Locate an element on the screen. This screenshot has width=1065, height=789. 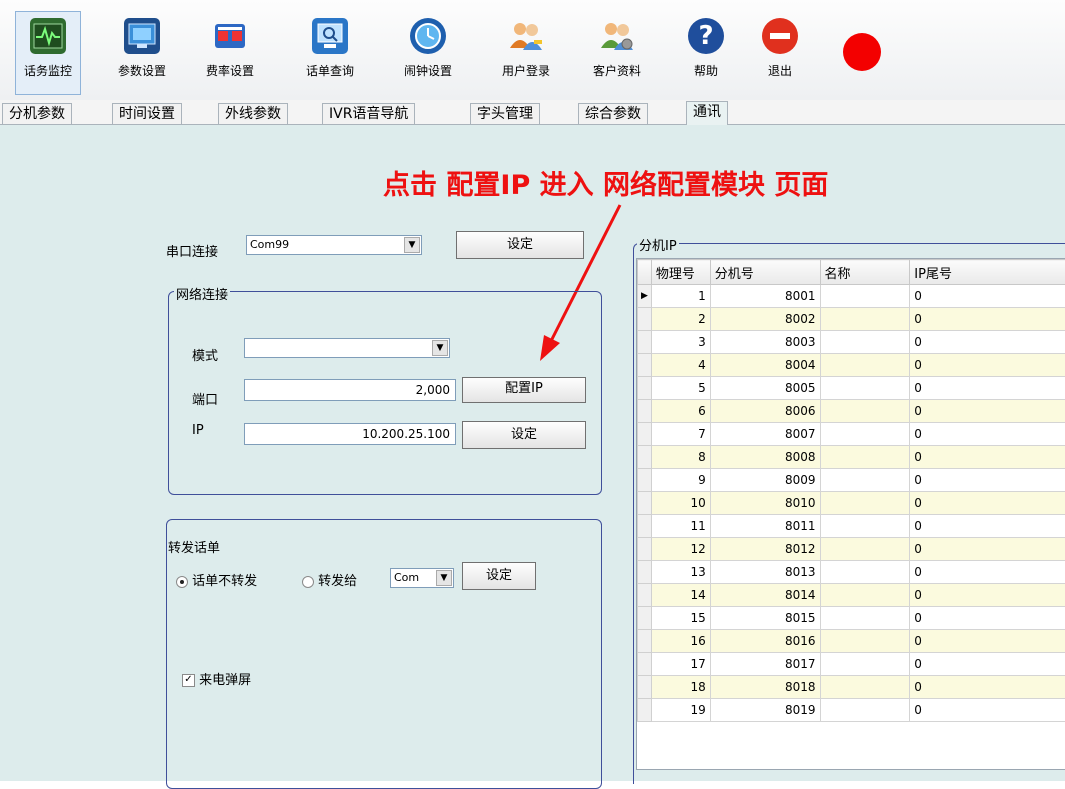
incoming-popup-checkbox: ✓ is located at coordinates (188, 680).